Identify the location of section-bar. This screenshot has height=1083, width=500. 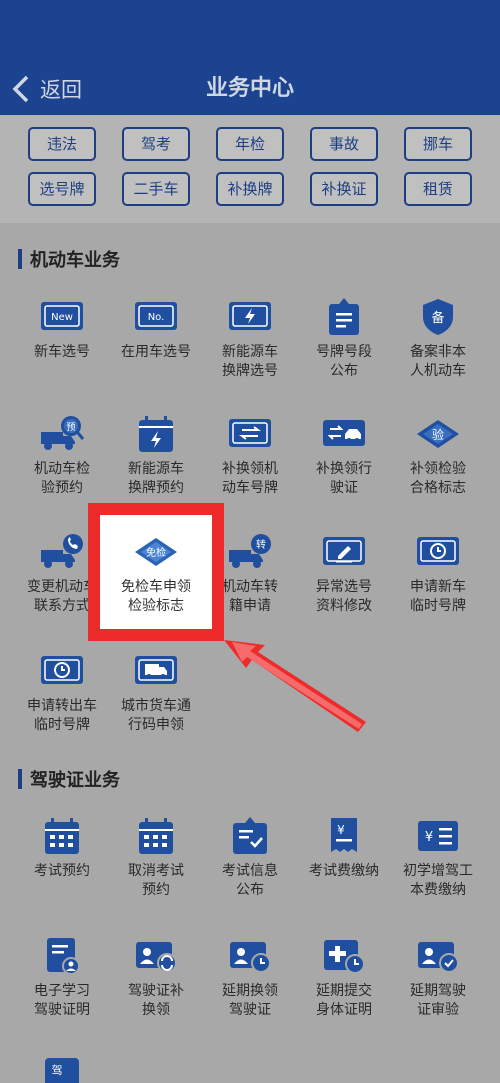
(20, 259).